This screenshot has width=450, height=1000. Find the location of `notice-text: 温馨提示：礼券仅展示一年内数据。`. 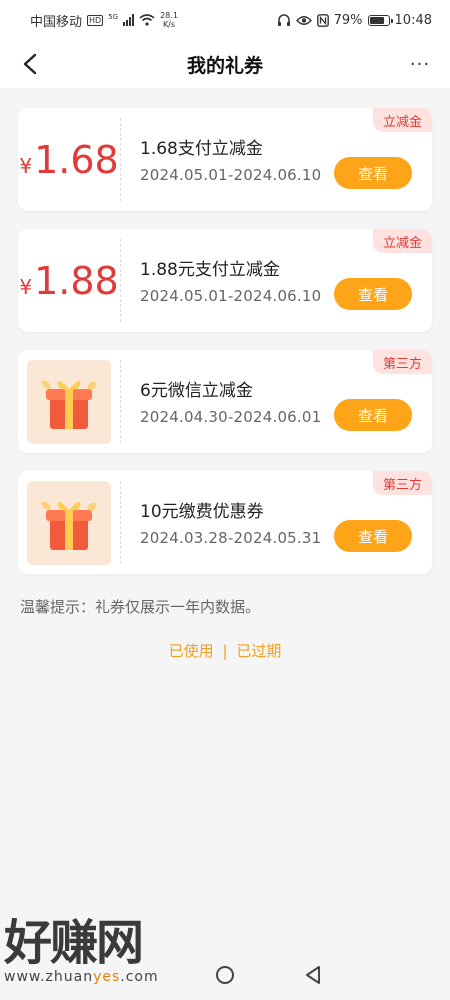

notice-text: 温馨提示：礼券仅展示一年内数据。 is located at coordinates (140, 607).